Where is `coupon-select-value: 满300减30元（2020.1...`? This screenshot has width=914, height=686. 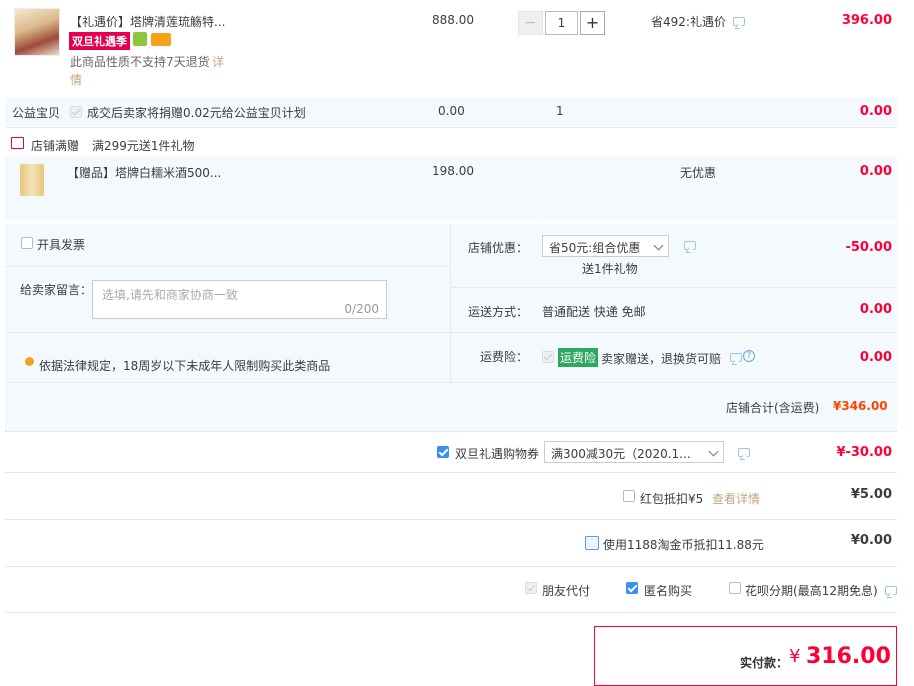 coupon-select-value: 满300减30元（2020.1... is located at coordinates (621, 454).